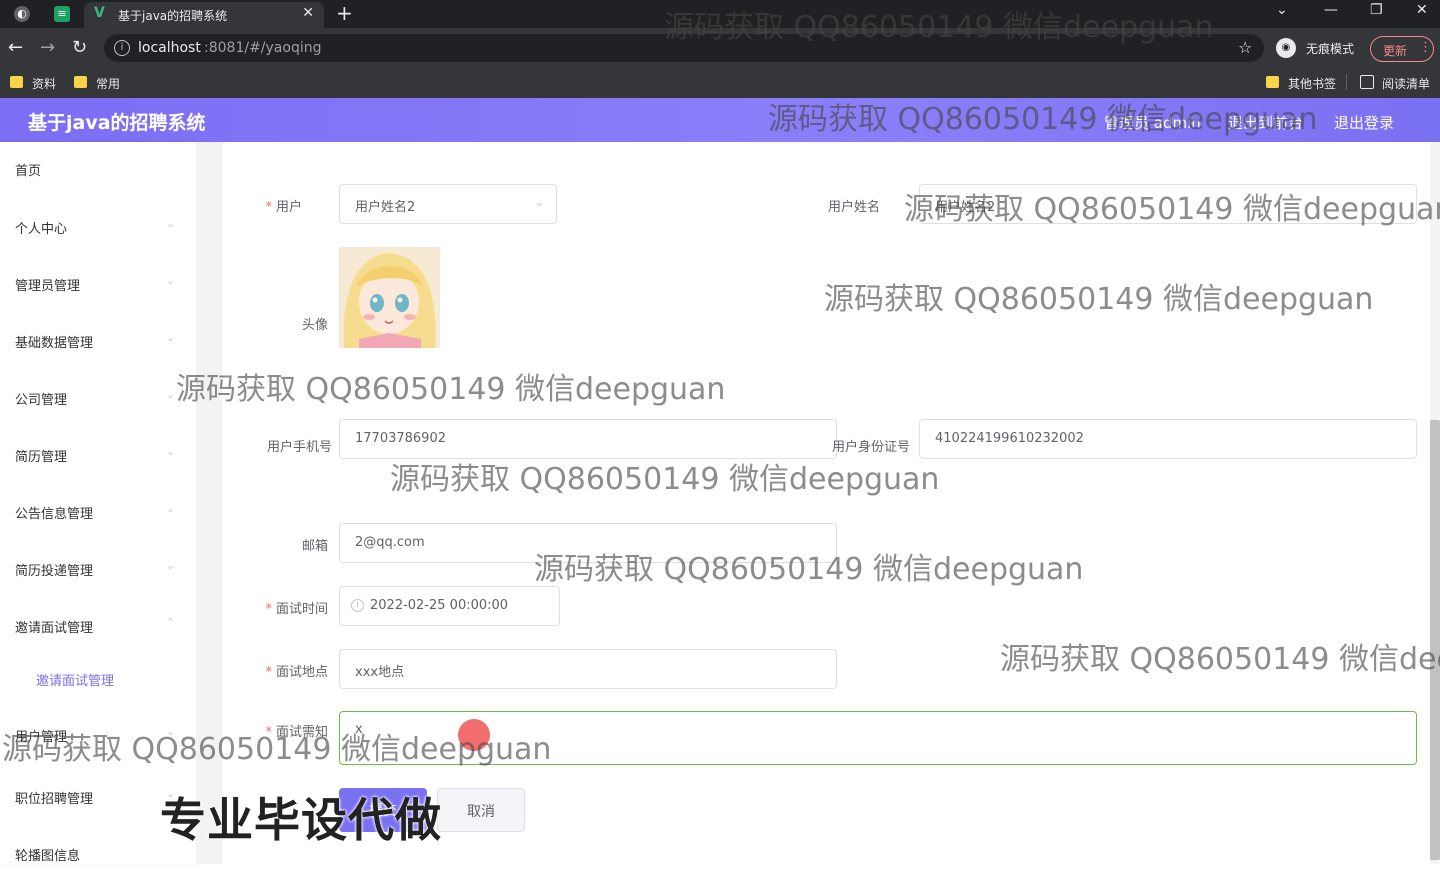 This screenshot has height=873, width=1440. What do you see at coordinates (448, 204) in the screenshot?
I see `user-select: 用户姓名2 ⌄` at bounding box center [448, 204].